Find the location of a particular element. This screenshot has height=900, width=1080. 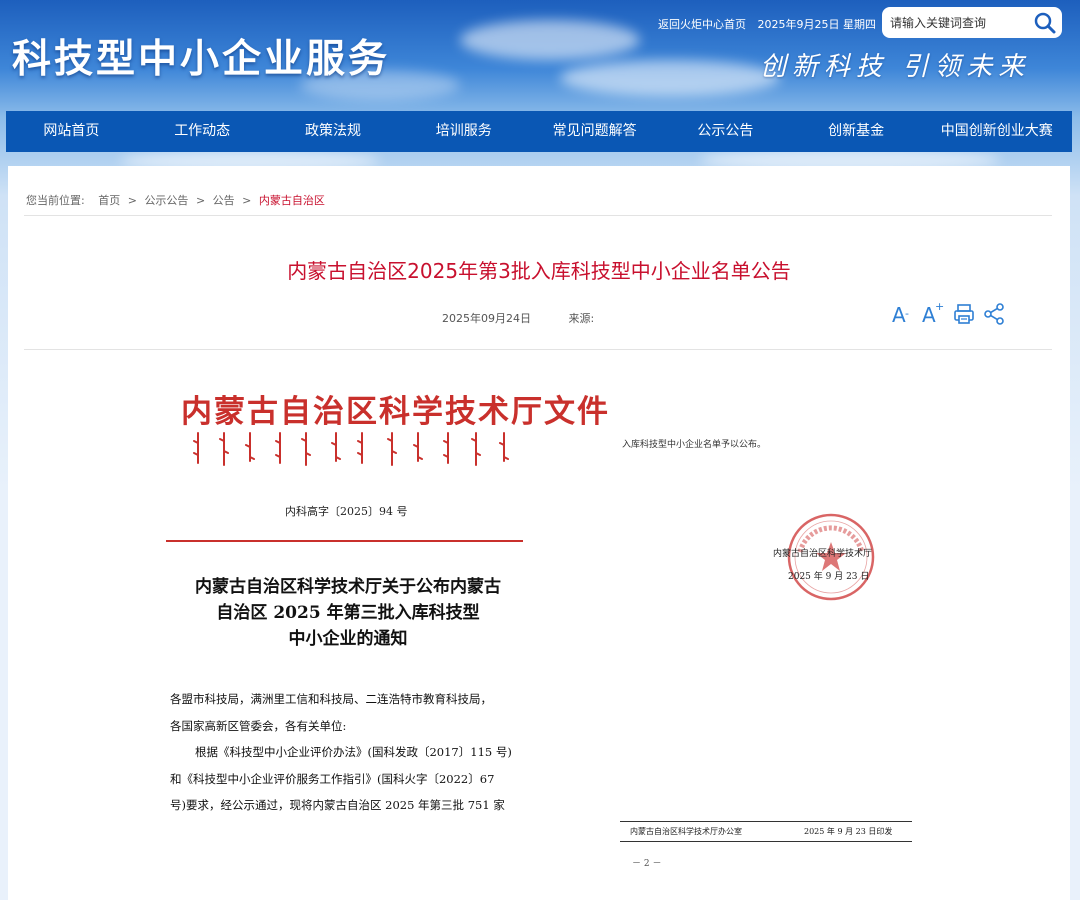

nav-item-innovation-fund: 创新基金 is located at coordinates (856, 131).